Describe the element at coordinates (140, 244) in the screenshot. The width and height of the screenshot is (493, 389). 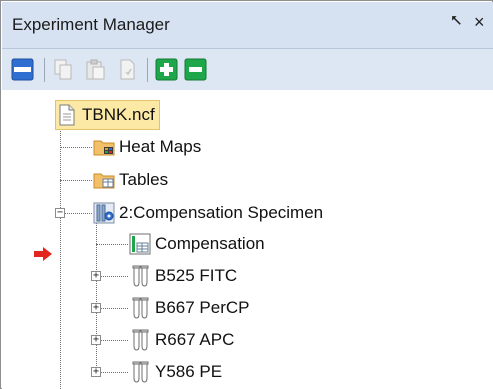
I see `worksheet-icon` at that location.